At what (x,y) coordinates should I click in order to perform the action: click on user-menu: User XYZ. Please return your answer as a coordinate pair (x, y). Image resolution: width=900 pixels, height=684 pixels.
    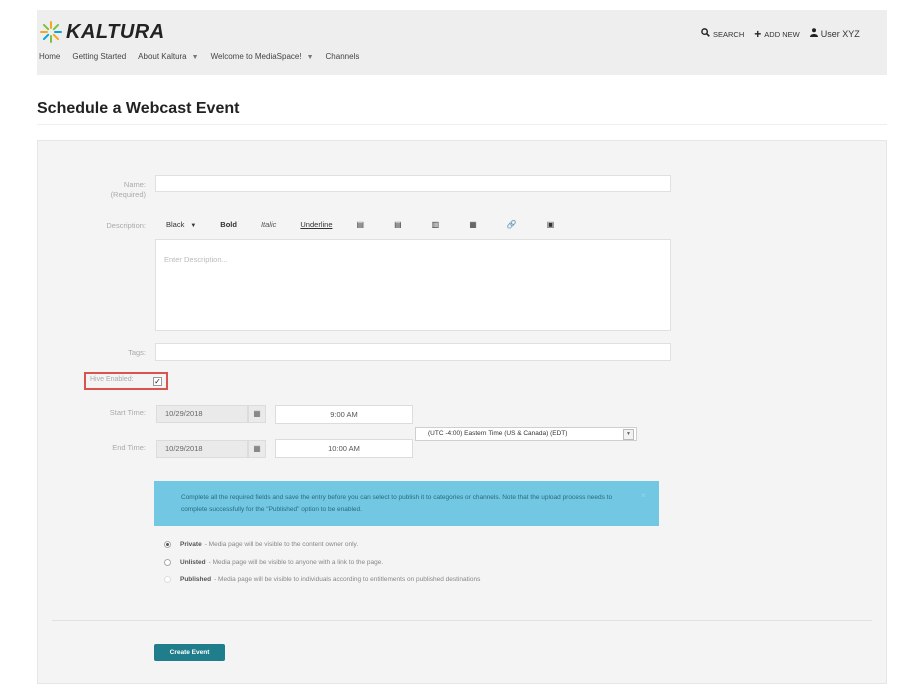
    Looking at the image, I should click on (834, 34).